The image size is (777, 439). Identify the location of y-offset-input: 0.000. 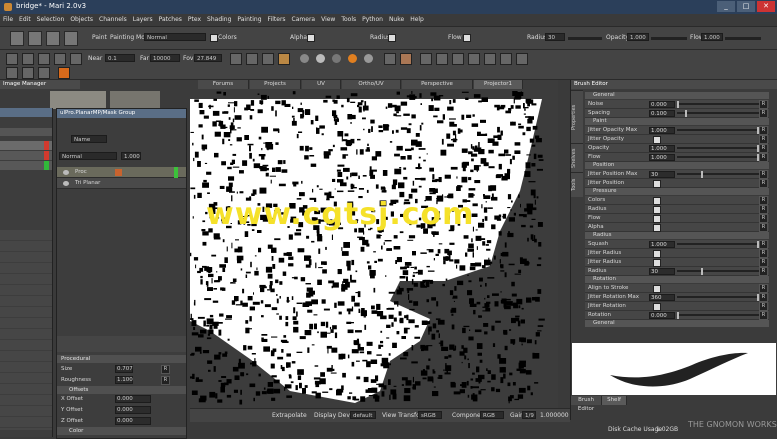
(133, 410).